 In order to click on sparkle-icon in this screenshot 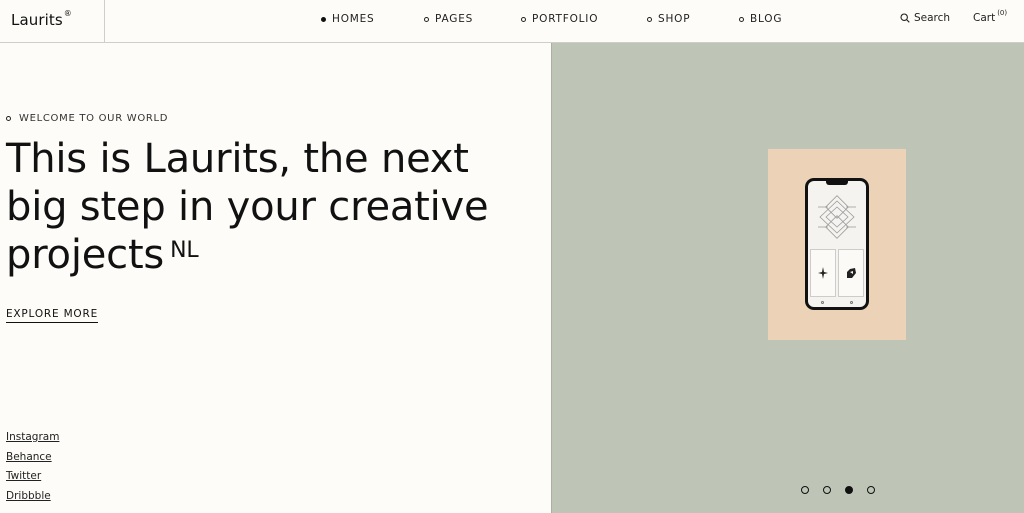, I will do `click(823, 273)`.